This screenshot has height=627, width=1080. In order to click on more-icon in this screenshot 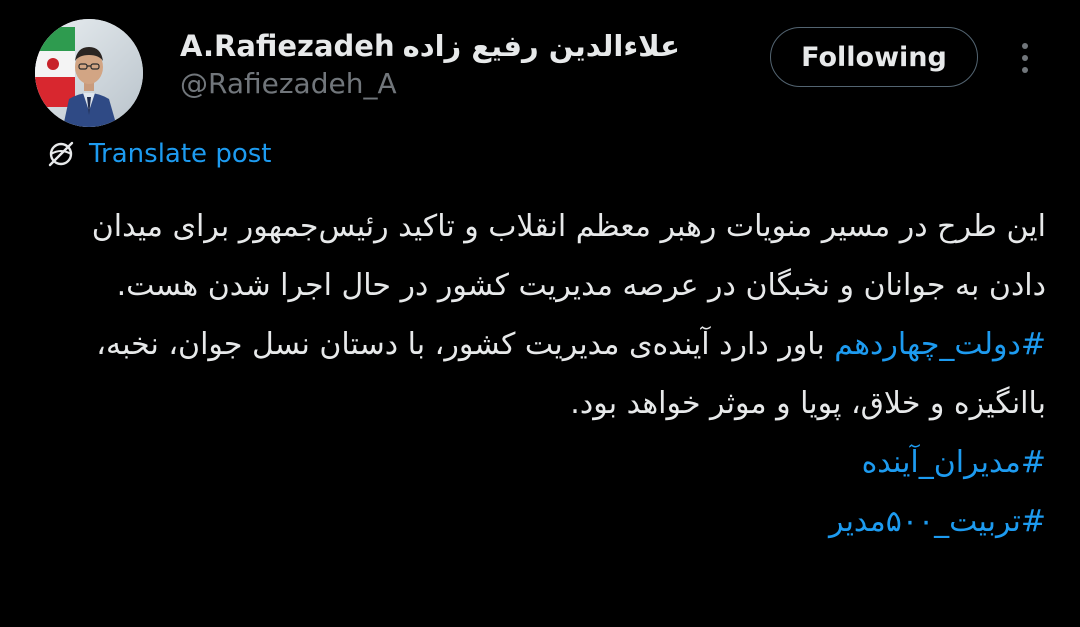, I will do `click(1025, 58)`.